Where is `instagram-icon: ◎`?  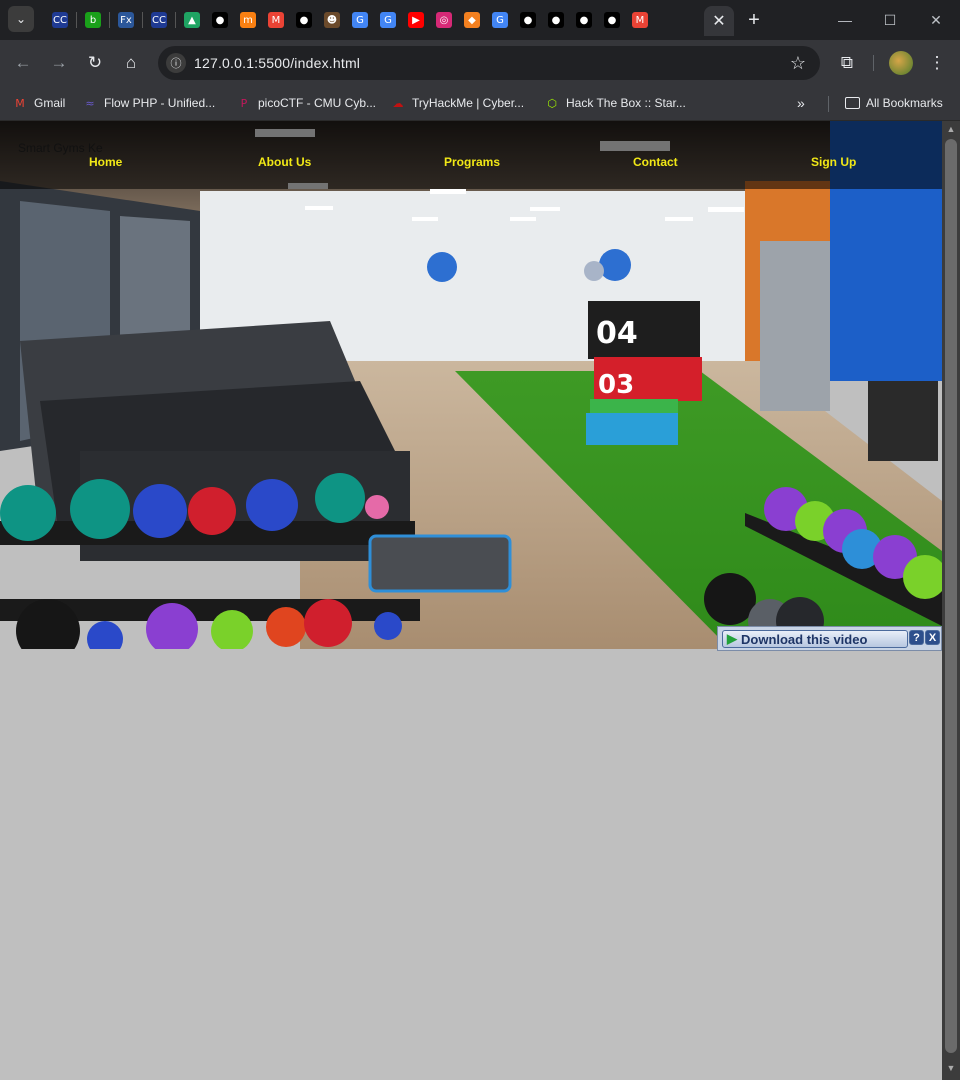
instagram-icon: ◎ is located at coordinates (444, 20).